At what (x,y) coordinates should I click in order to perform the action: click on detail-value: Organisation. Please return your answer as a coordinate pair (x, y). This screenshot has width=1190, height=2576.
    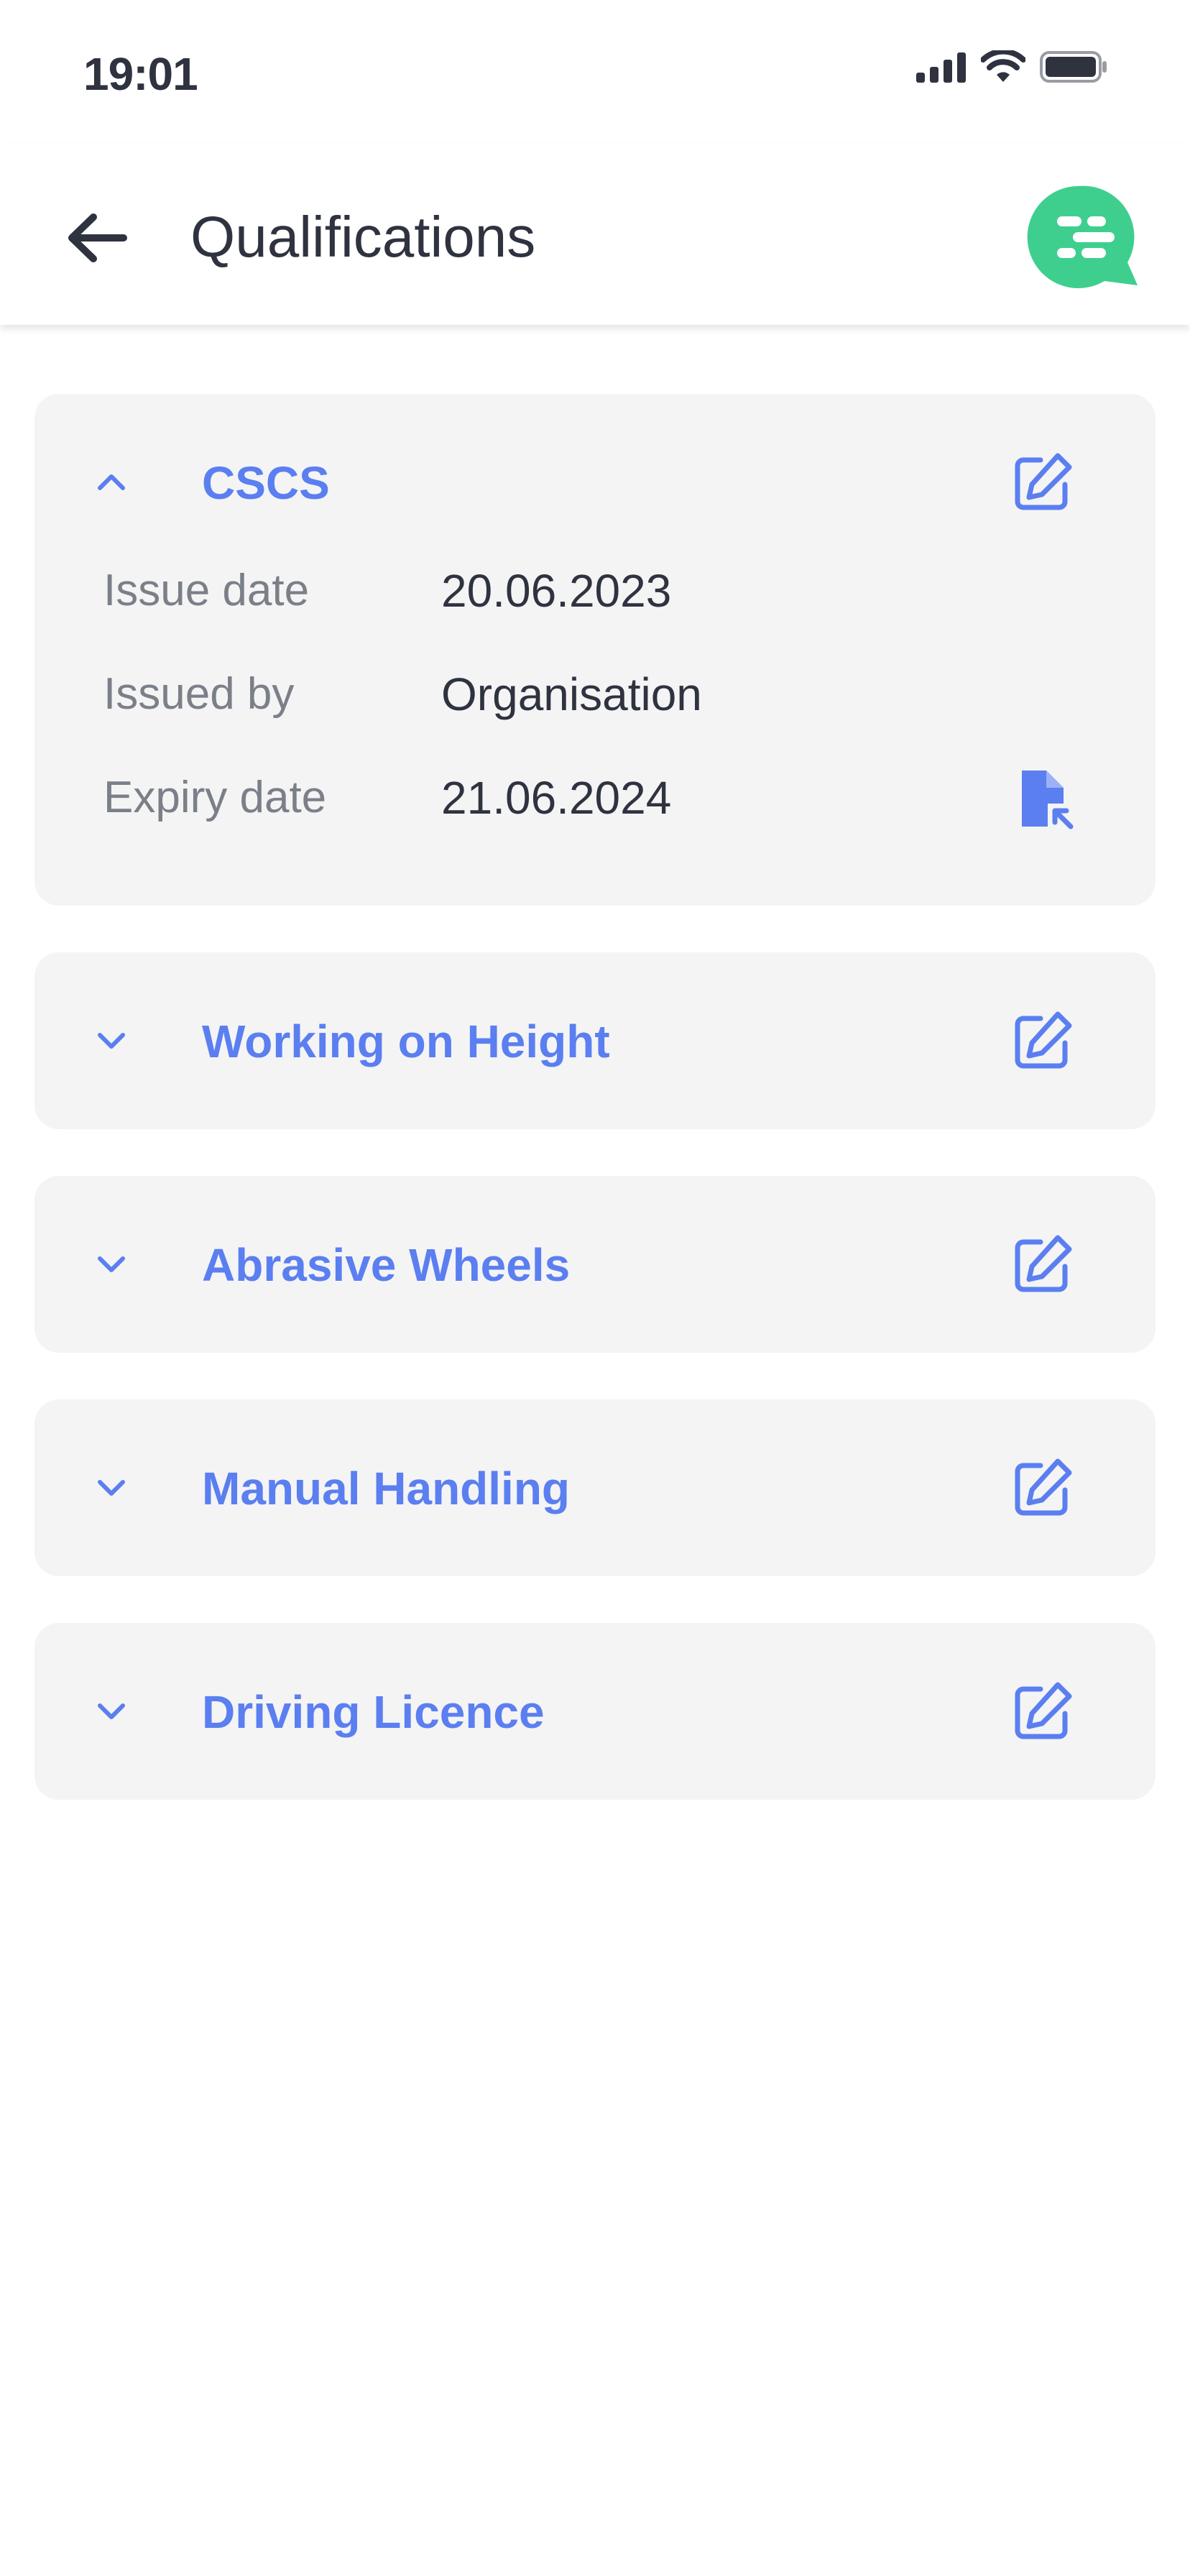
    Looking at the image, I should click on (571, 694).